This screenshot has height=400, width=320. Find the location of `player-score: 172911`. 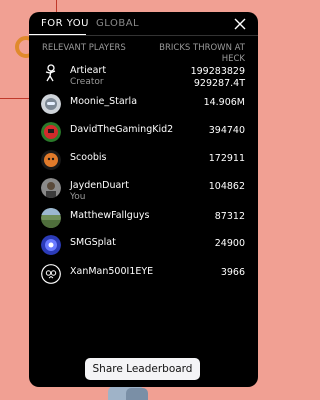

player-score: 172911 is located at coordinates (226, 158).